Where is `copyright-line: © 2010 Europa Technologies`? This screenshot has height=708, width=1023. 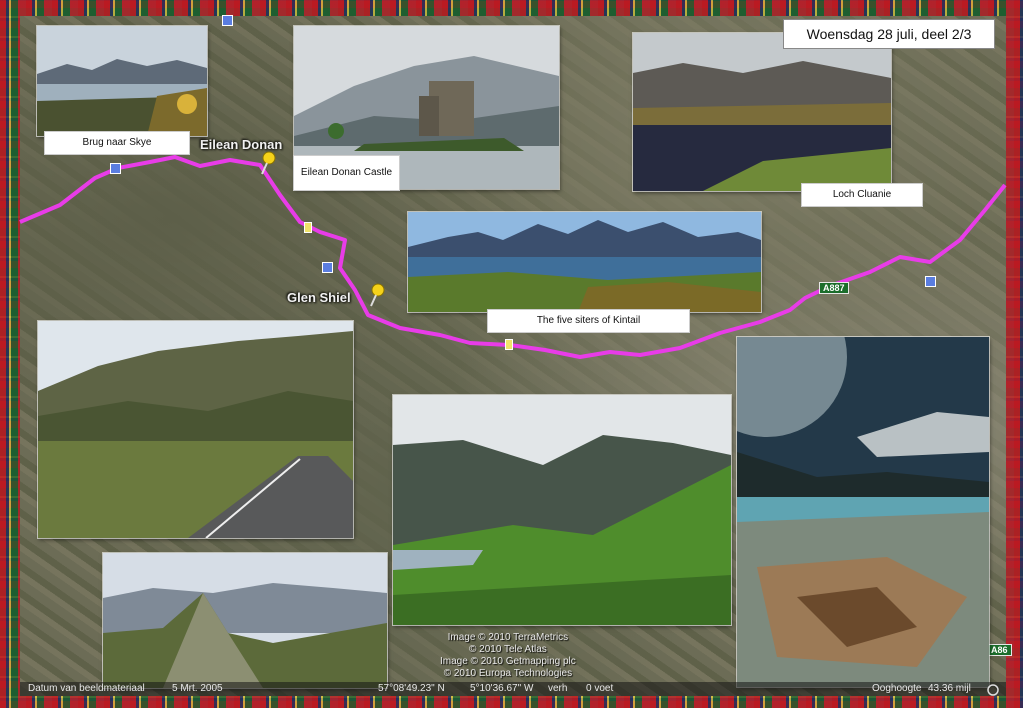
copyright-line: © 2010 Europa Technologies is located at coordinates (508, 673).